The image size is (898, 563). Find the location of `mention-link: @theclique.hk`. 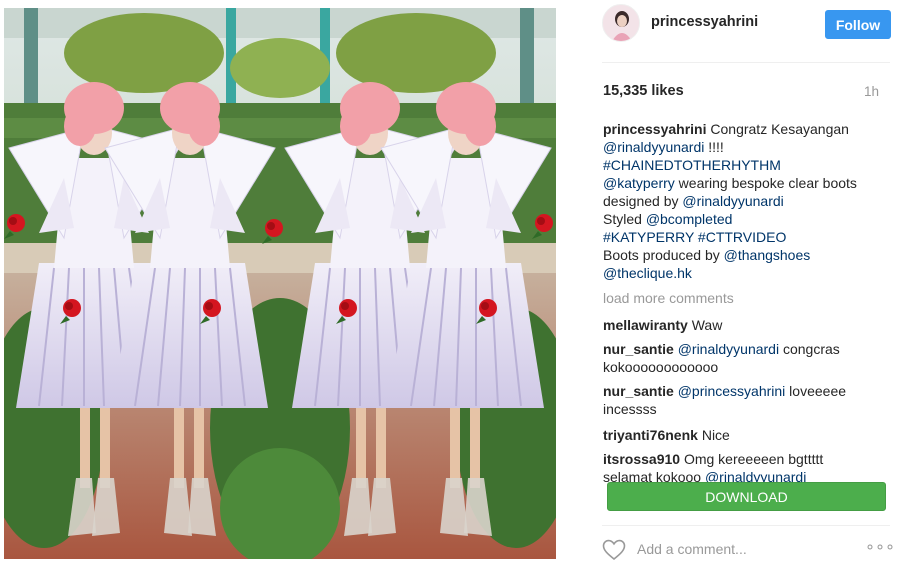

mention-link: @theclique.hk is located at coordinates (647, 273).